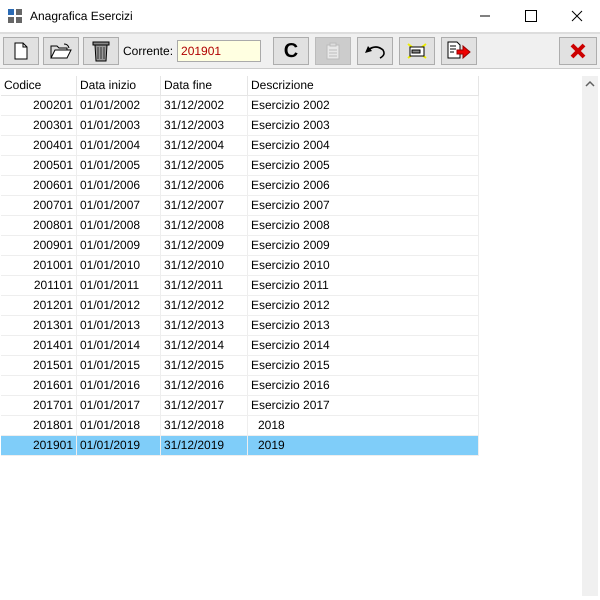 The image size is (600, 600). What do you see at coordinates (15, 16) in the screenshot?
I see `app-icon` at bounding box center [15, 16].